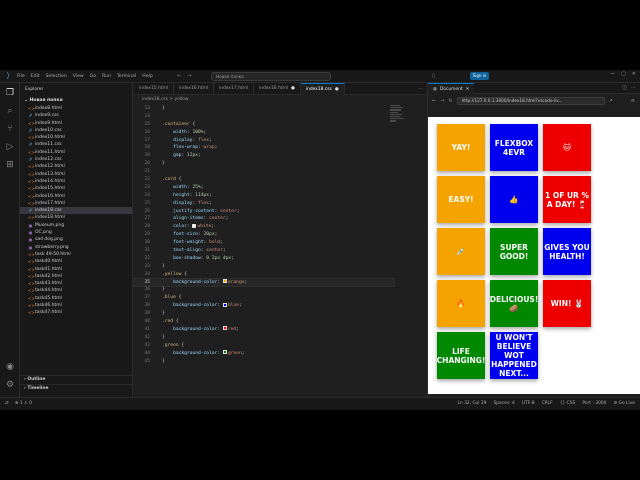  Describe the element at coordinates (264, 243) in the screenshot. I see `code-line: 30 font-weight: bold;` at that location.